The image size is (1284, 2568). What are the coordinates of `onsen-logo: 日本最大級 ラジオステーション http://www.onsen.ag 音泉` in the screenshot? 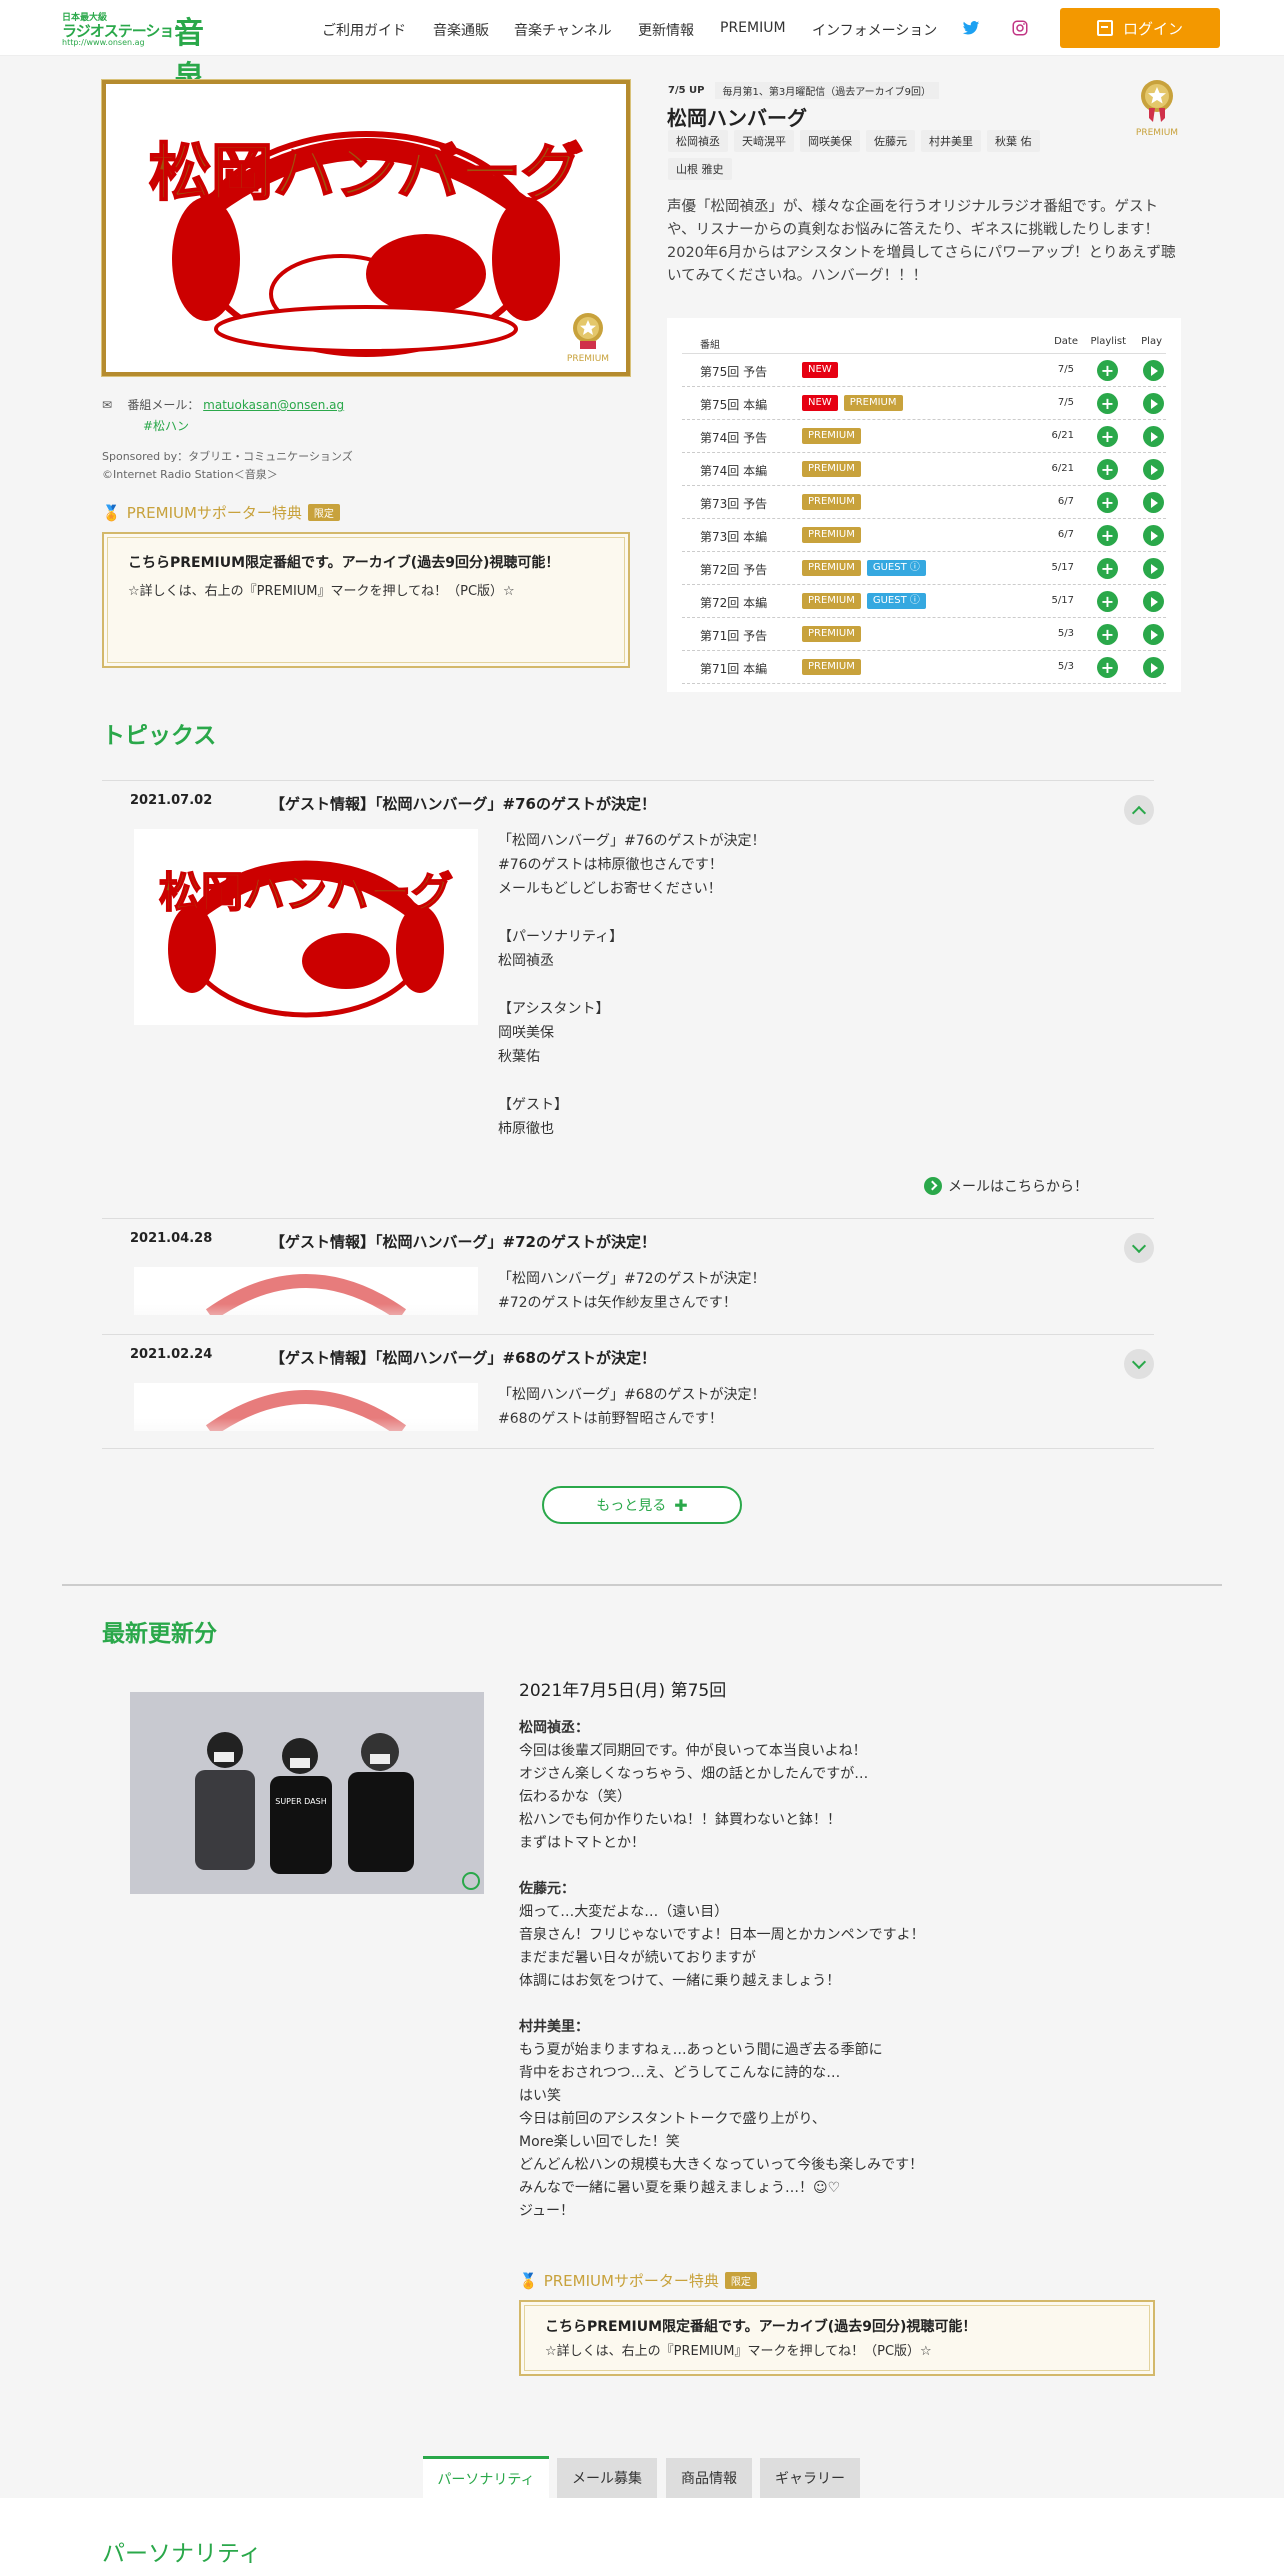 It's located at (142, 51).